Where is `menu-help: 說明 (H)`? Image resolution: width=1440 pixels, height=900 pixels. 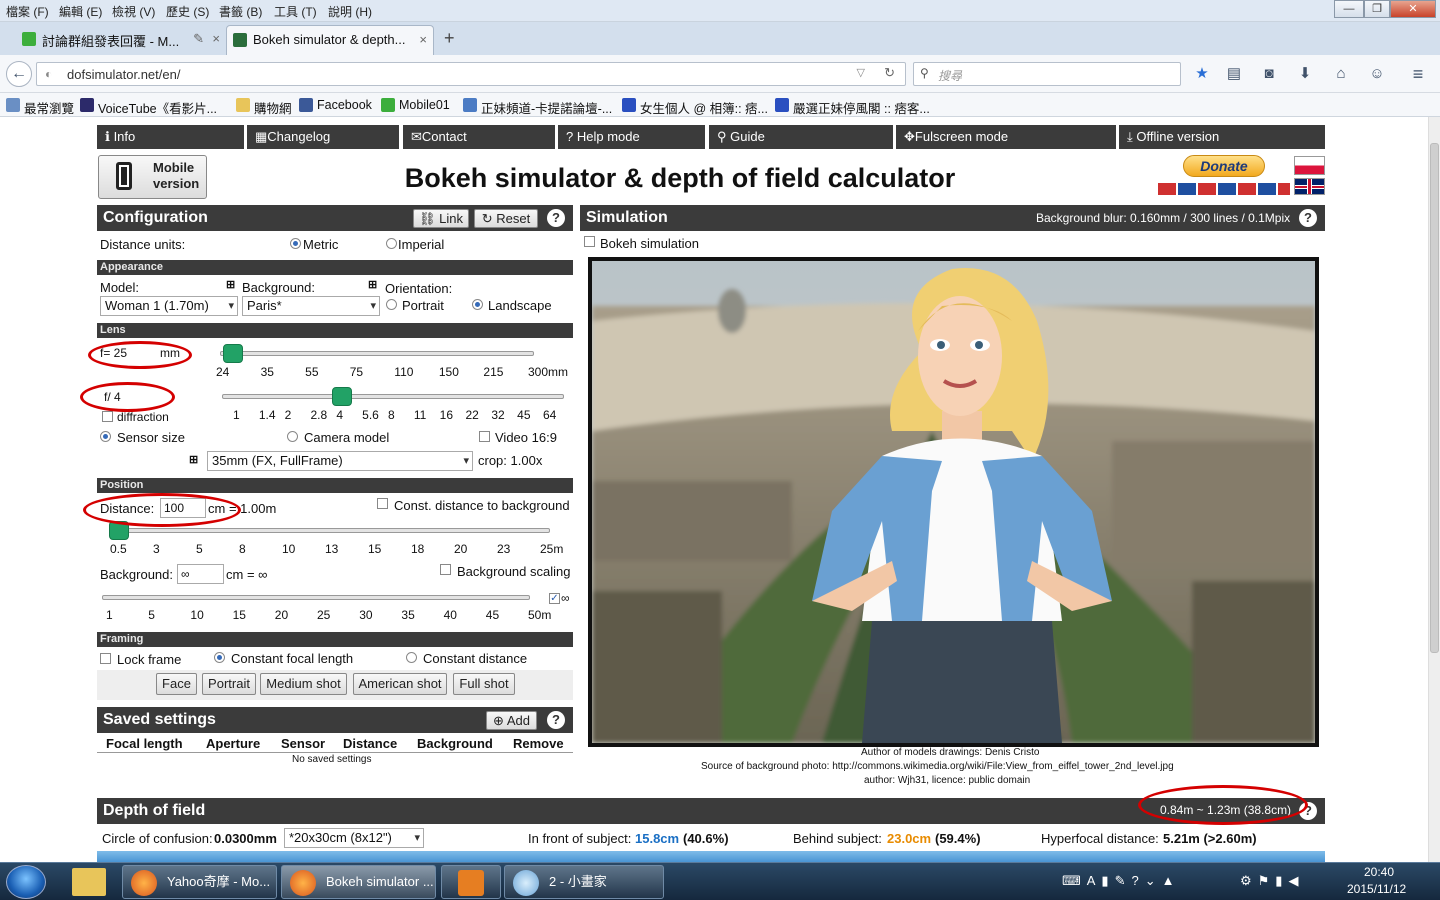 menu-help: 說明 (H) is located at coordinates (350, 11).